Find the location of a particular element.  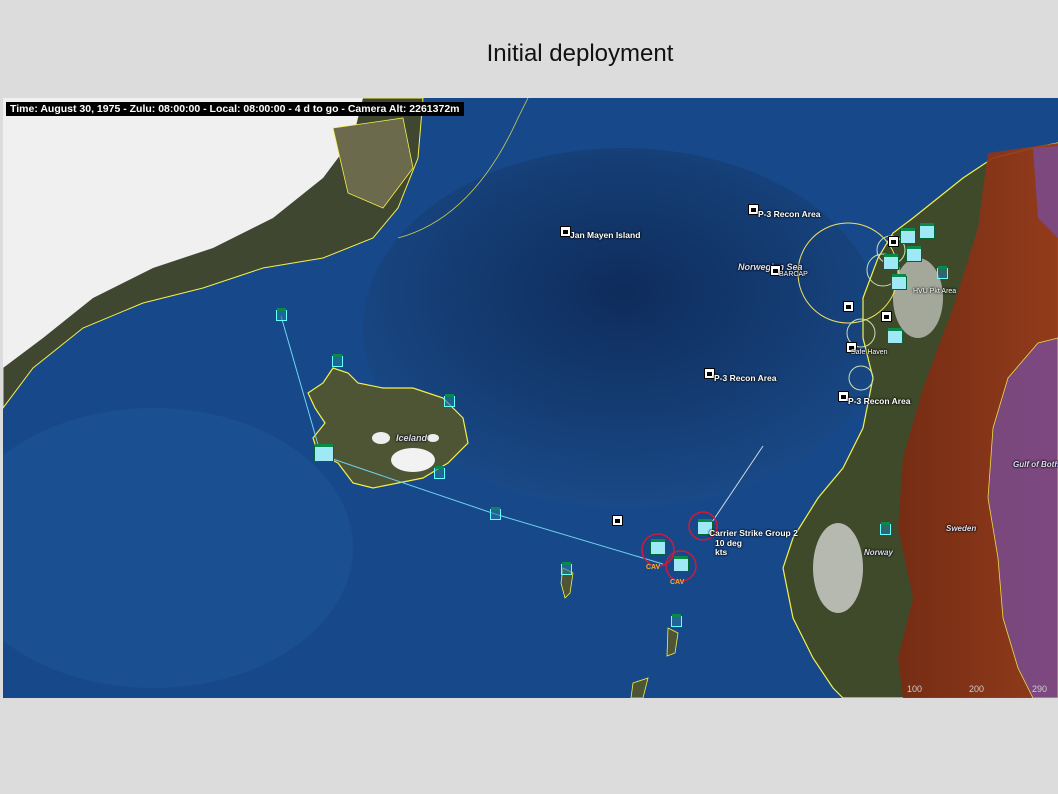

norway-label: Norway is located at coordinates (878, 552).